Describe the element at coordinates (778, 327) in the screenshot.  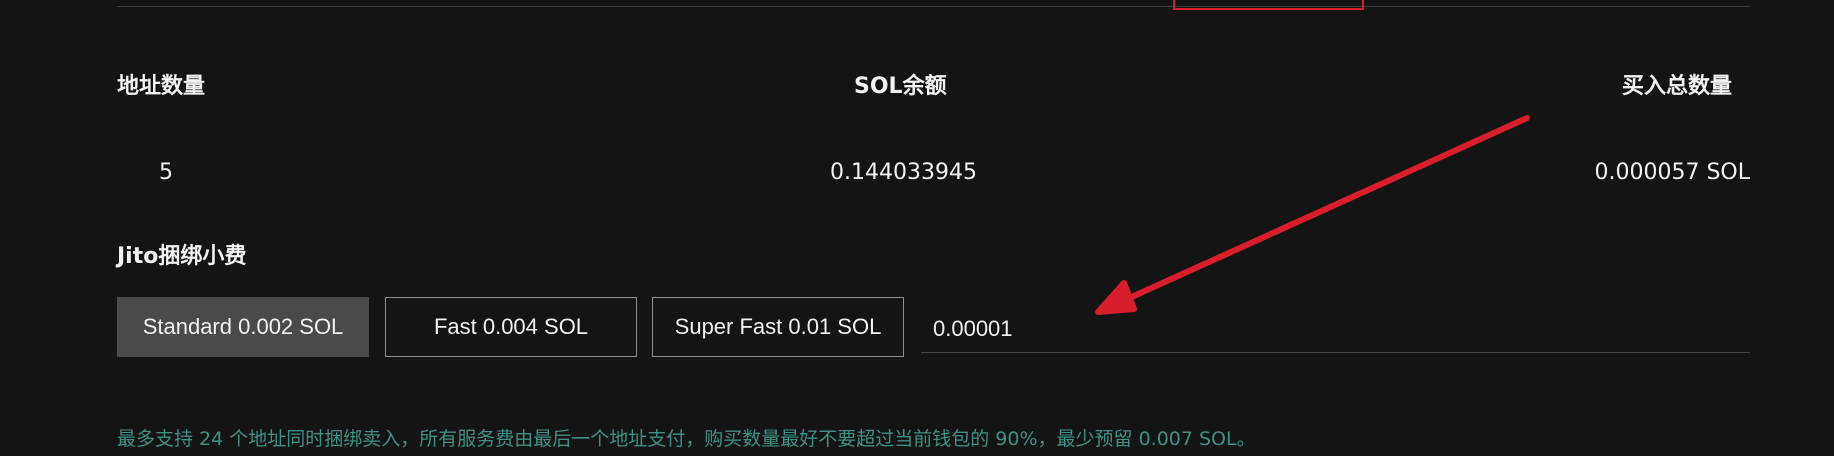
I see `super-fast-fee-button: Super Fast 0.01 SOL` at that location.